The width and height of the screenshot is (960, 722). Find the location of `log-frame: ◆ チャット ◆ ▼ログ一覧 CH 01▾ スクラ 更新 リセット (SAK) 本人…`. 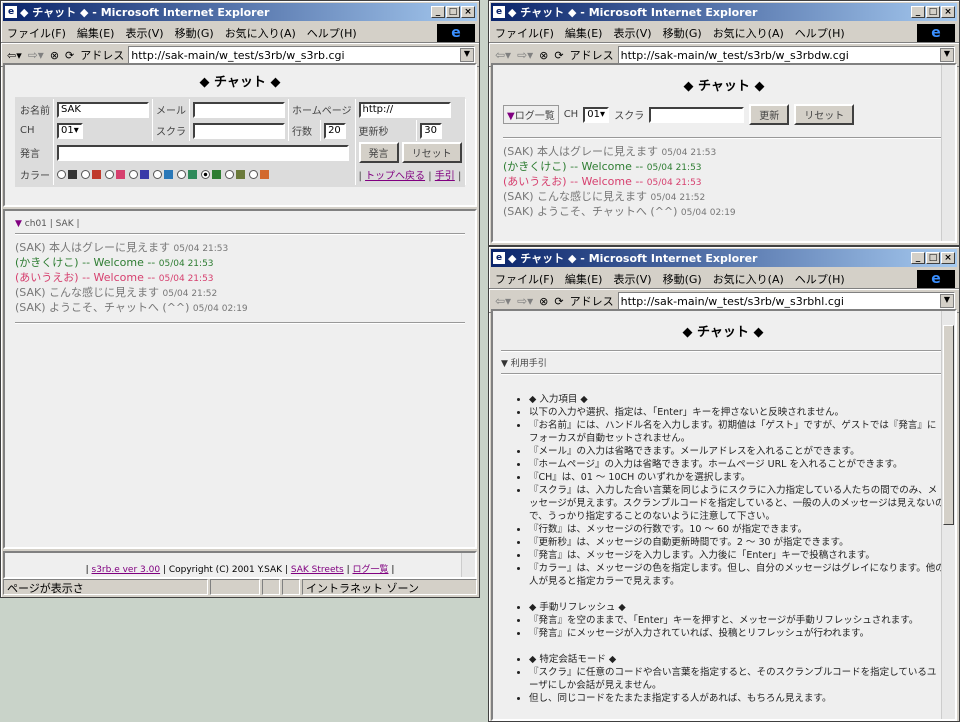

log-frame: ◆ チャット ◆ ▼ログ一覧 CH 01▾ スクラ 更新 リセット (SAK) 本人… is located at coordinates (724, 153).